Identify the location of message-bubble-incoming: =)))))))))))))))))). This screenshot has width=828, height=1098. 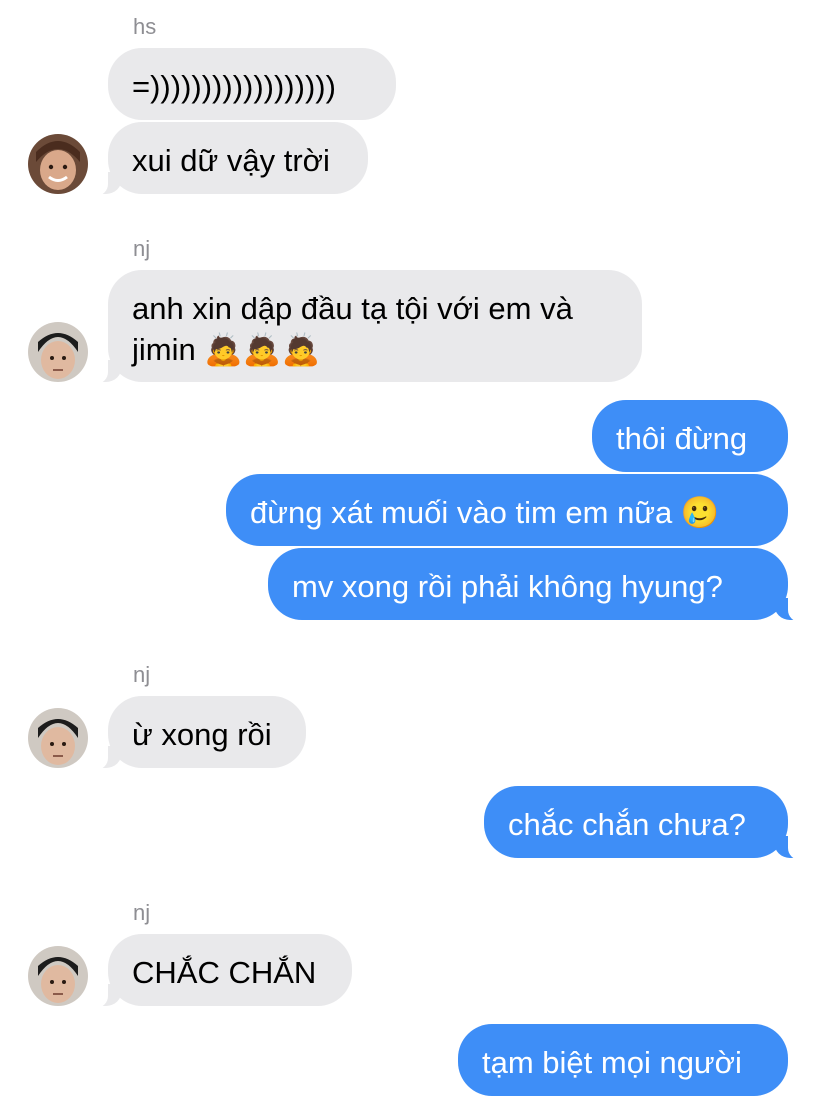
(252, 84).